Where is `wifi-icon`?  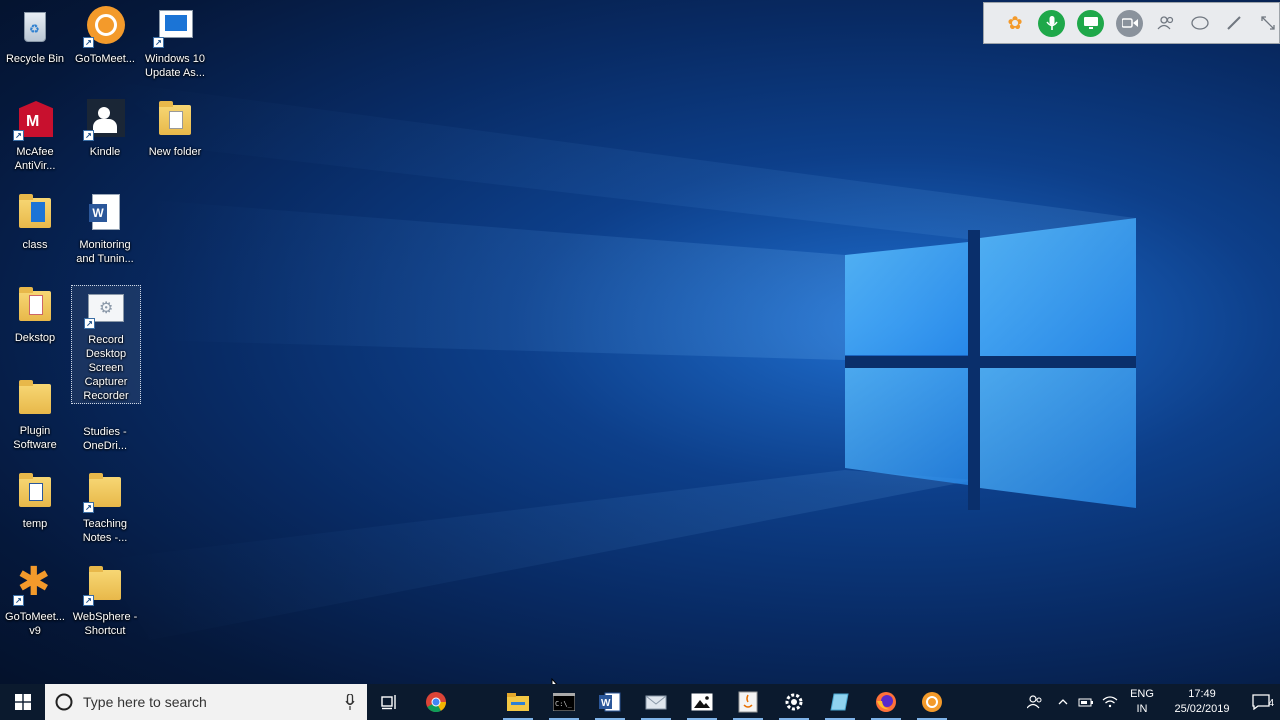 wifi-icon is located at coordinates (1110, 702).